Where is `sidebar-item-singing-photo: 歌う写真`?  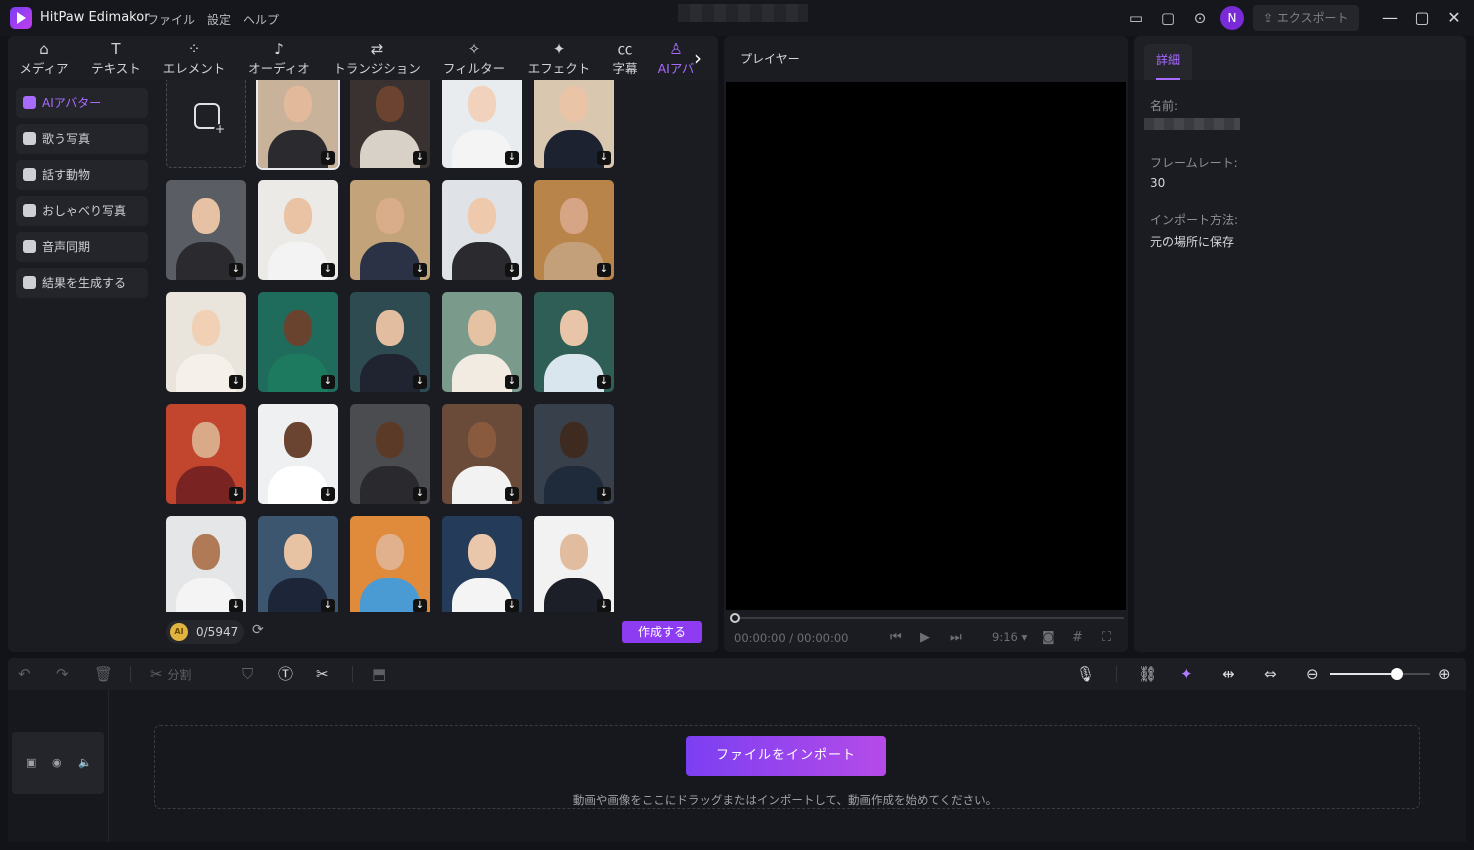 sidebar-item-singing-photo: 歌う写真 is located at coordinates (82, 139).